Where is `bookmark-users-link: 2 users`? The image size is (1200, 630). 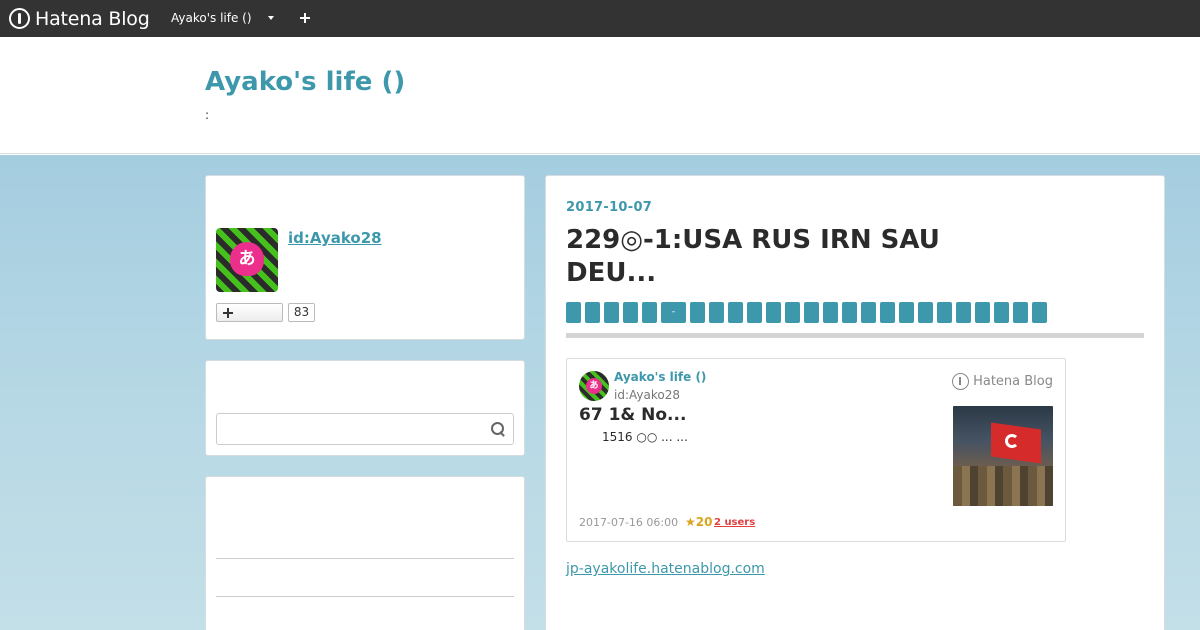 bookmark-users-link: 2 users is located at coordinates (734, 522).